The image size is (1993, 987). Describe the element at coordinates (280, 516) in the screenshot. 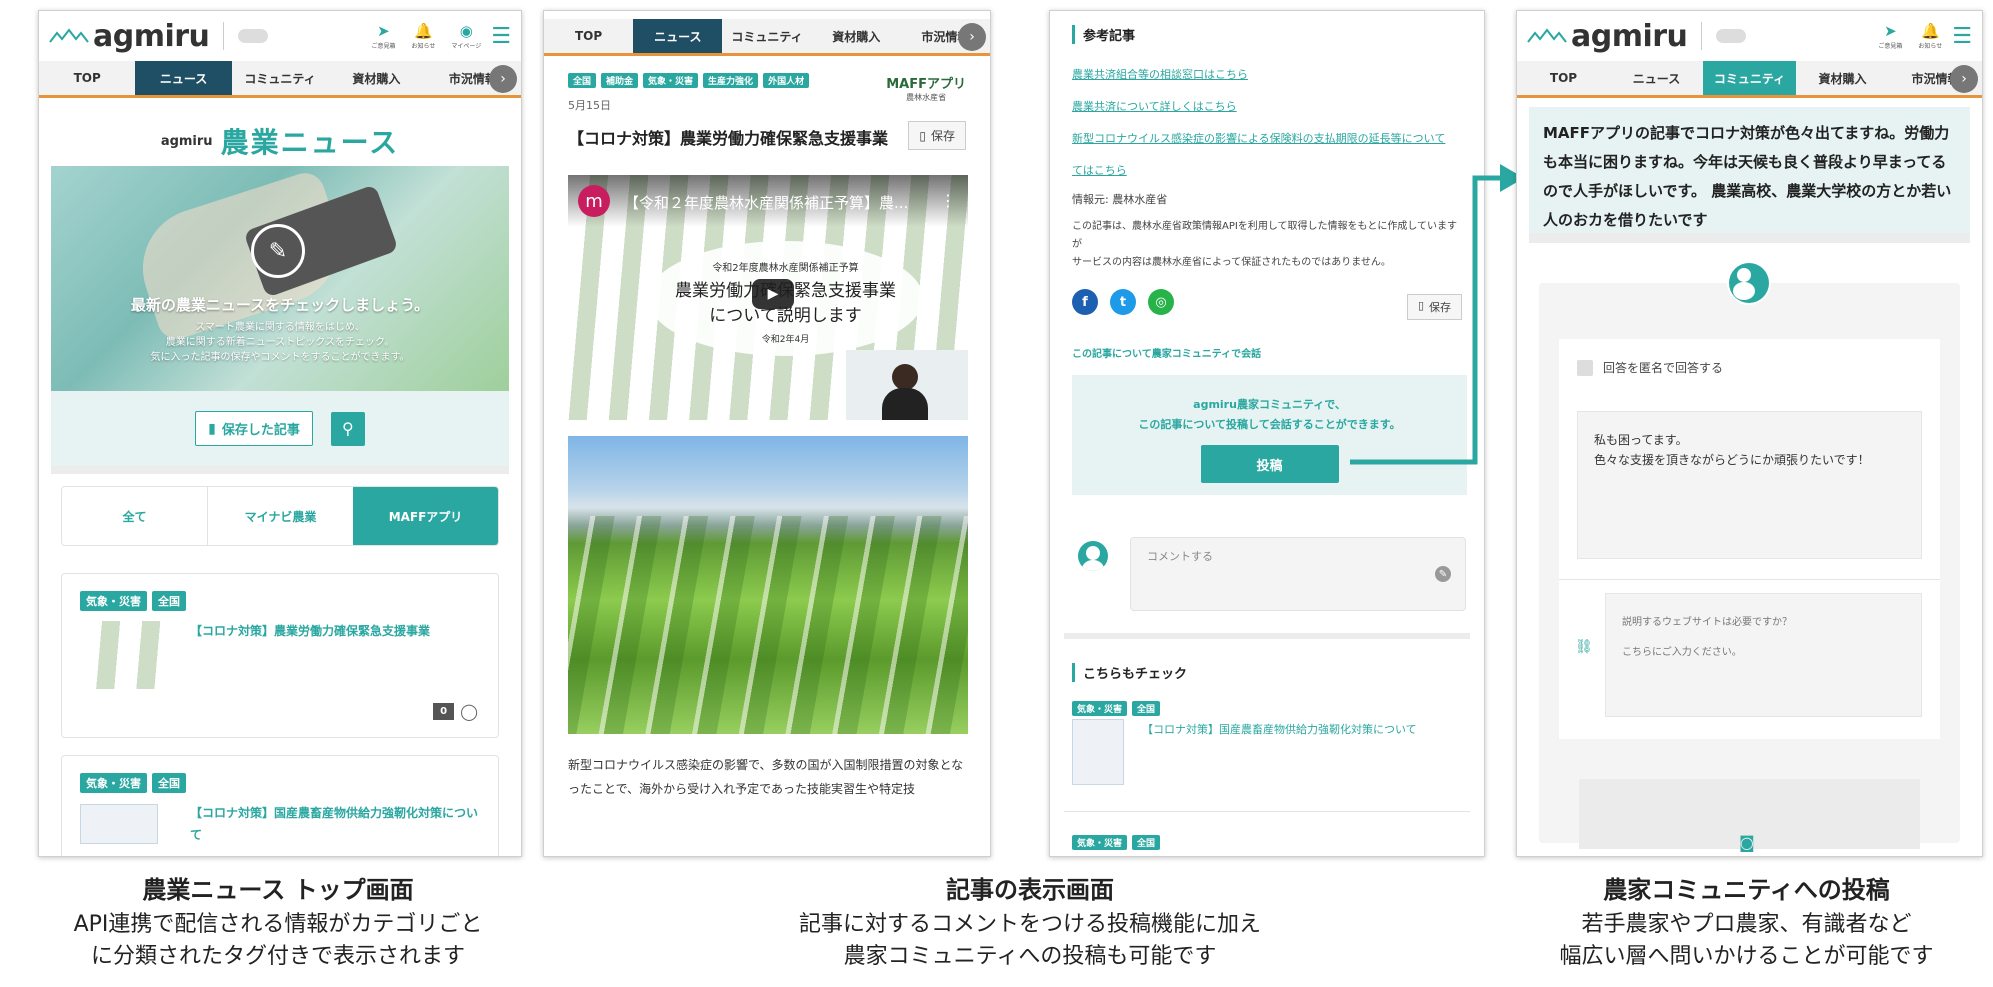

I see `category-tab-mynavi: マイナビ農業` at that location.